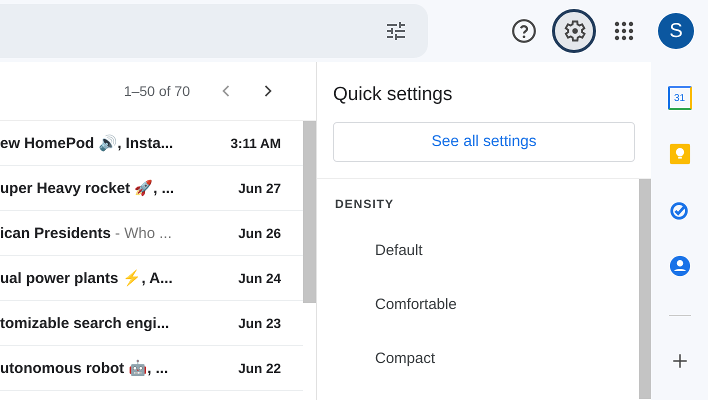 The height and width of the screenshot is (400, 708). I want to click on density-option: Default, so click(478, 250).